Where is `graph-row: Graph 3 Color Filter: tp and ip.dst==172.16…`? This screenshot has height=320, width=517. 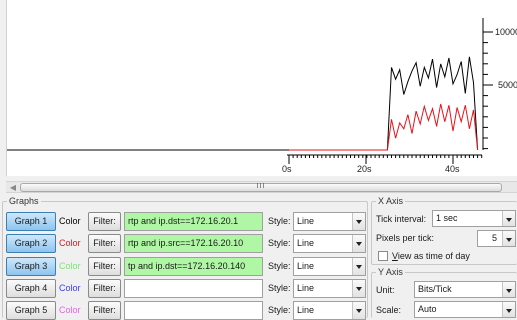
graph-row: Graph 3 Color Filter: tp and ip.dst==172.16… is located at coordinates (186, 266).